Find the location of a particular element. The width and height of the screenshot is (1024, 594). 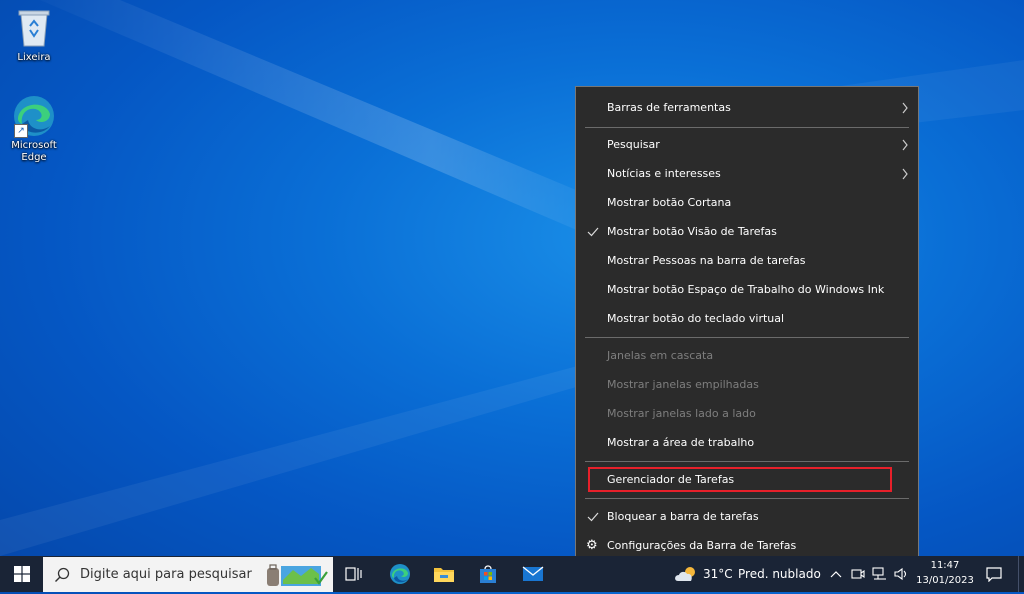

menu-item-show-desktop: Mostrar a área de trabalho is located at coordinates (747, 443).